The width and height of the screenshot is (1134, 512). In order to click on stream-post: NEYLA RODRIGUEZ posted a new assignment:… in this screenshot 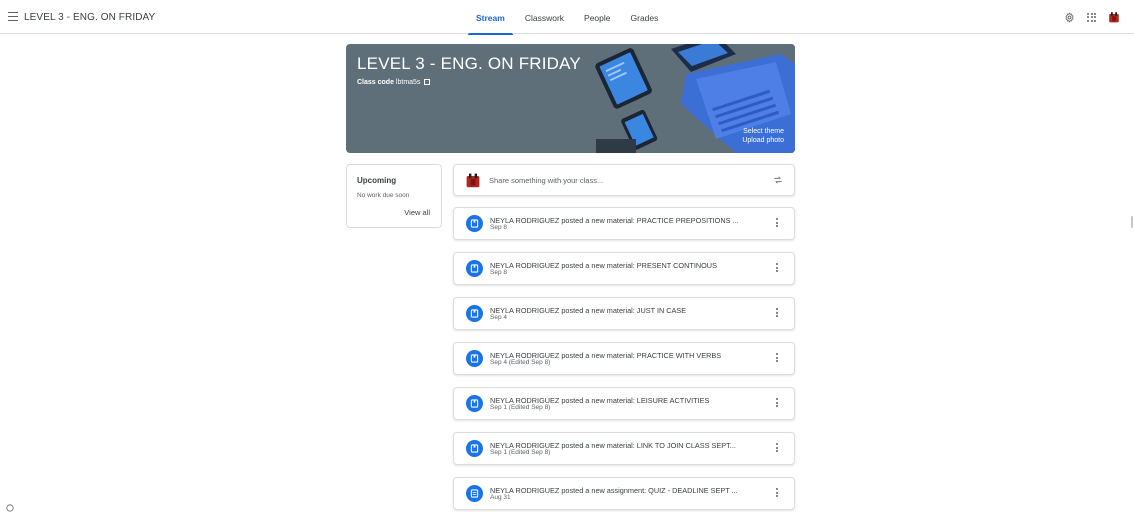, I will do `click(624, 493)`.